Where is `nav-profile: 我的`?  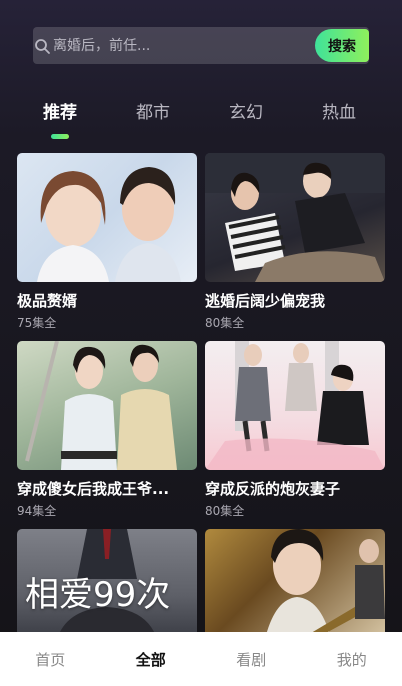
nav-profile: 我的 is located at coordinates (352, 659).